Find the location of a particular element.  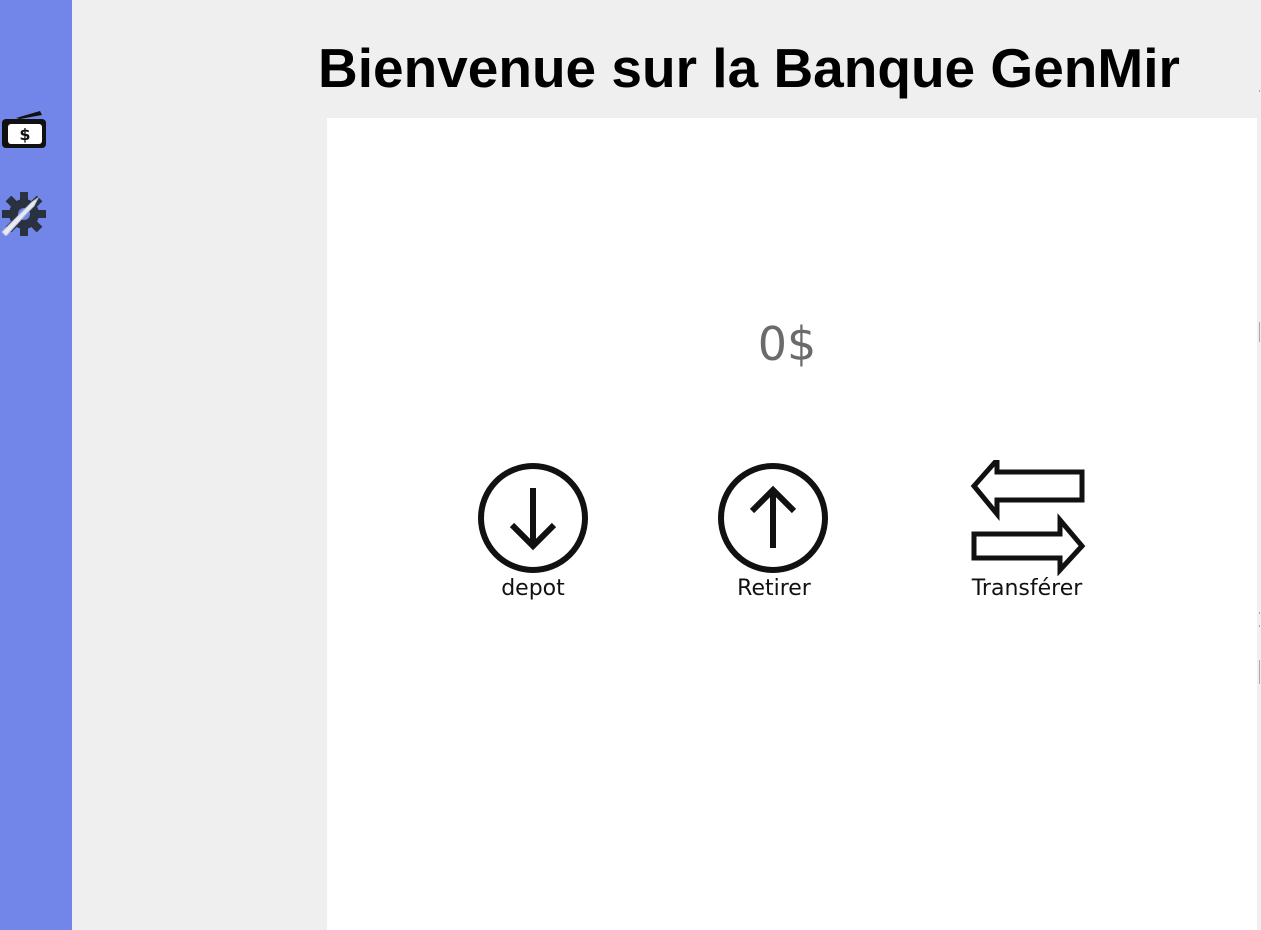

transfer-arrows-icon is located at coordinates (1028, 518).